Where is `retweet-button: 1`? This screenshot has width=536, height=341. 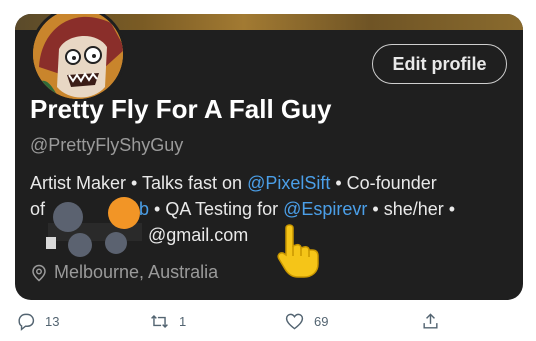 retweet-button: 1 is located at coordinates (168, 321).